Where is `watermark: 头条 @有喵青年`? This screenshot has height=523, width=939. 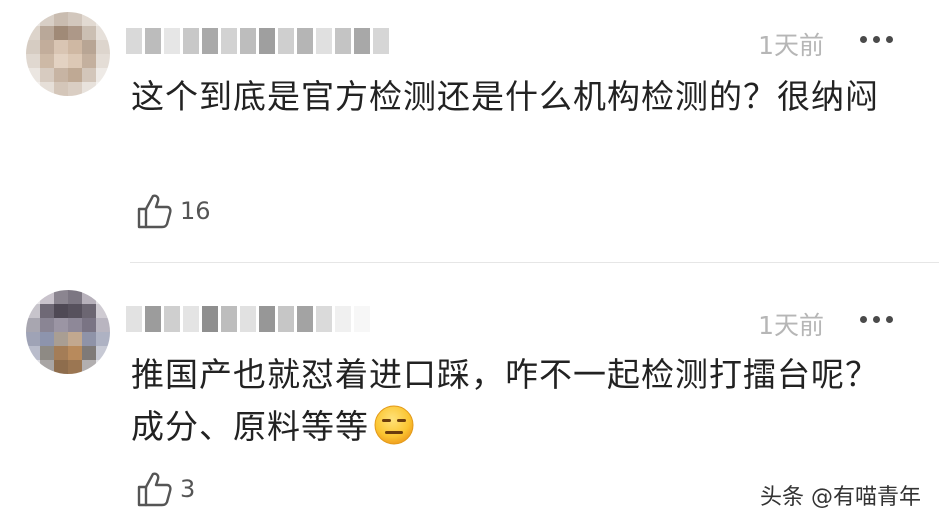
watermark: 头条 @有喵青年 is located at coordinates (840, 497).